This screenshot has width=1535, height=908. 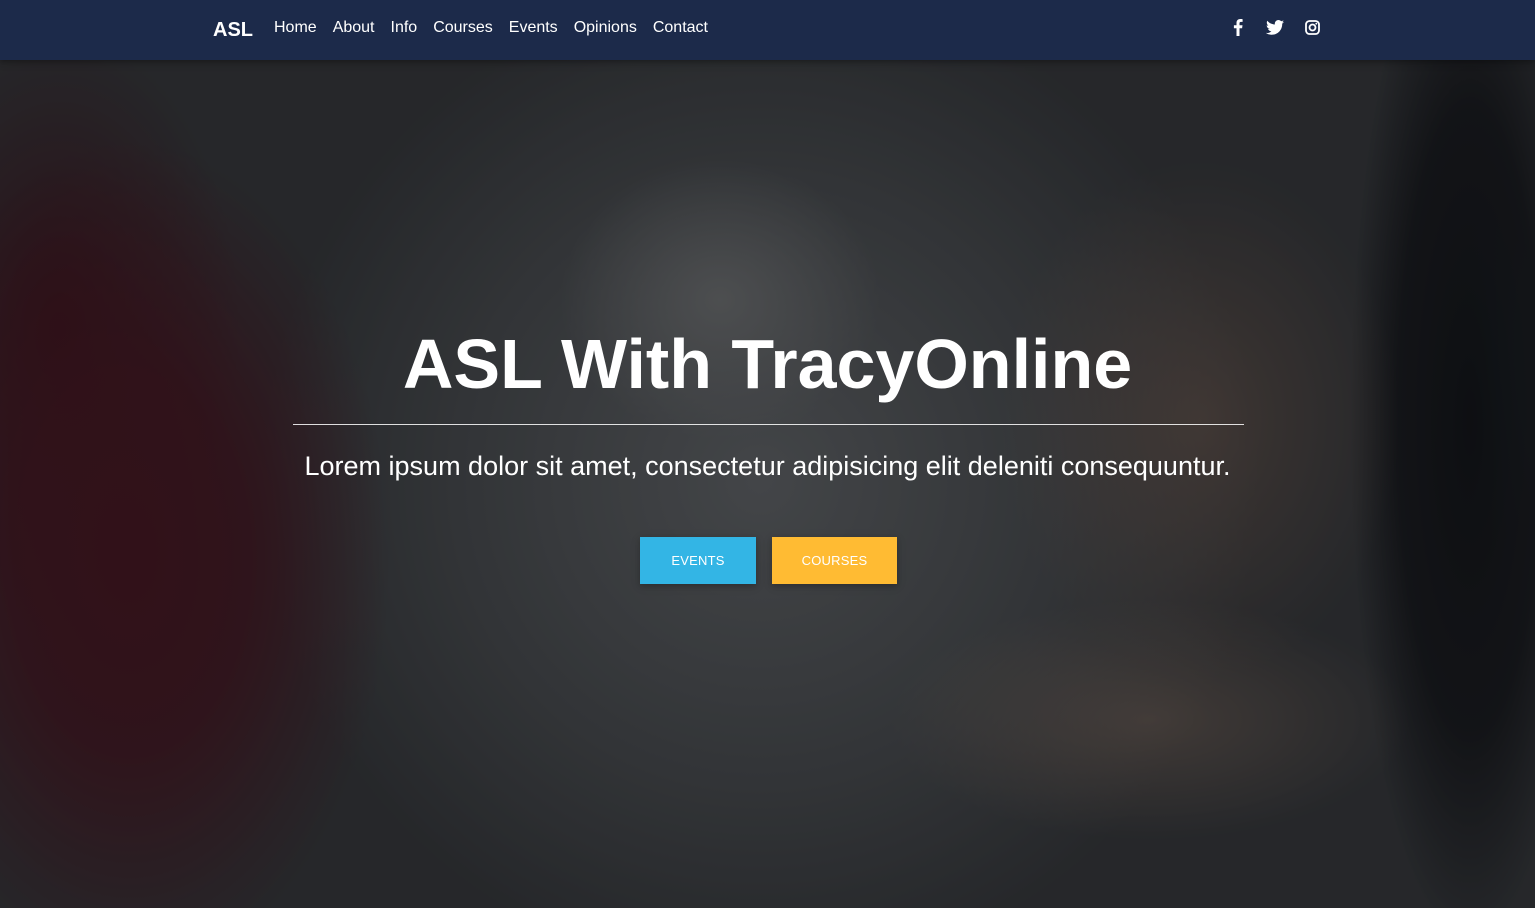 I want to click on nav-link-courses: Courses, so click(x=463, y=27).